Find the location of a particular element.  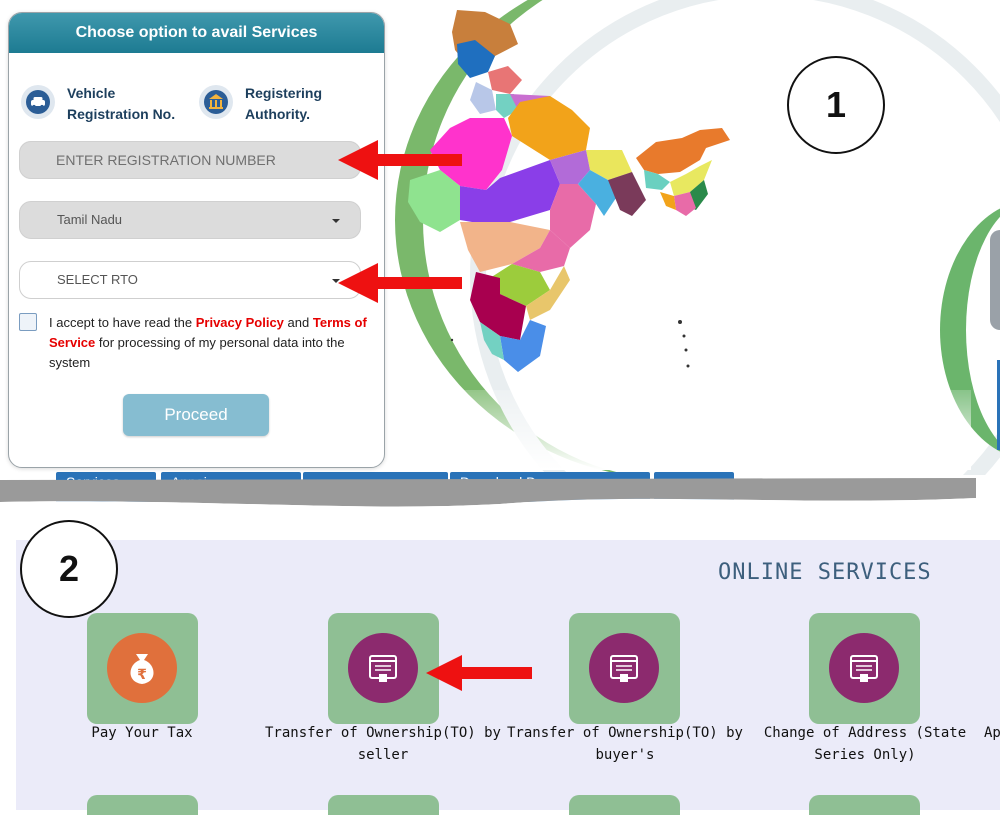

service-label-transfer-buyer: Transfer of Ownership(TO) by buyer's is located at coordinates (625, 744).